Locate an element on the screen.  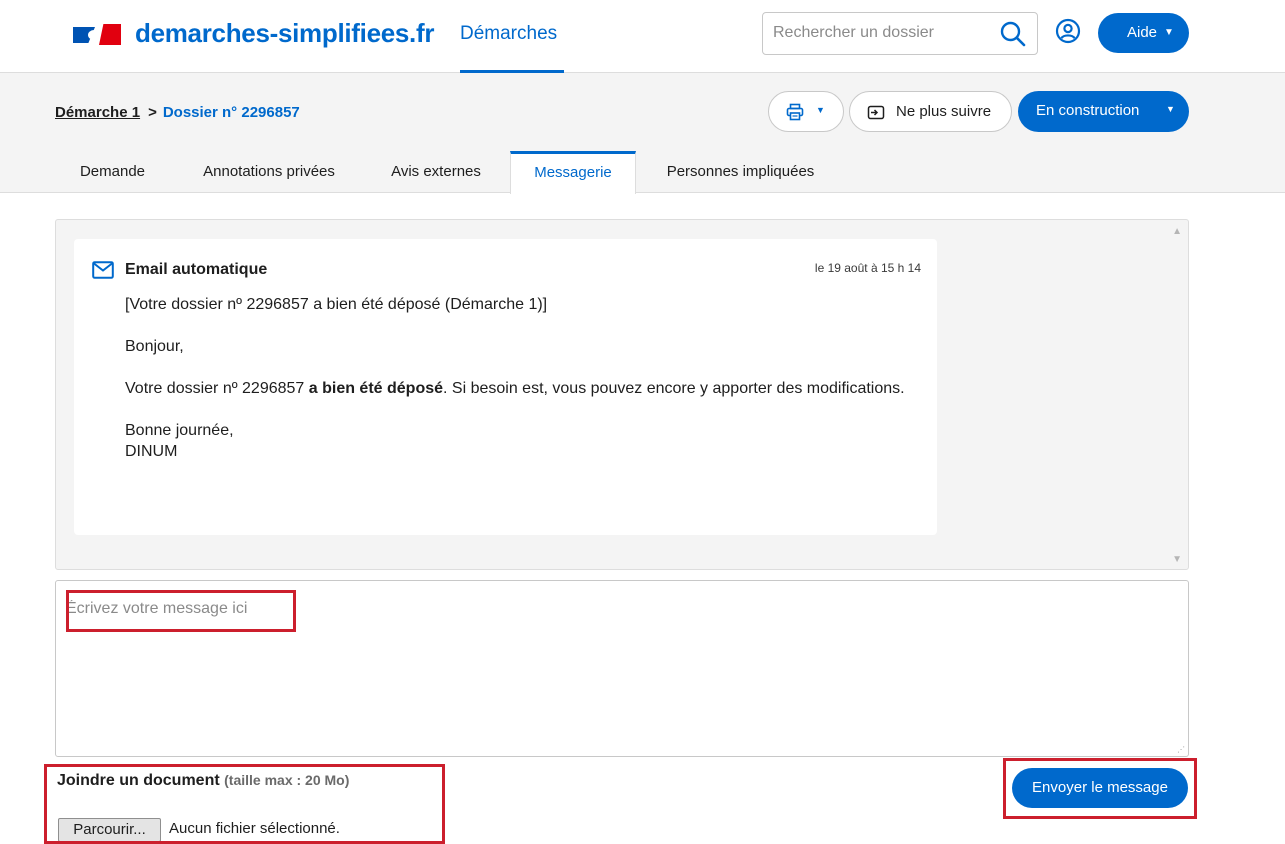
message-sender: Email automatique is located at coordinates (196, 269).